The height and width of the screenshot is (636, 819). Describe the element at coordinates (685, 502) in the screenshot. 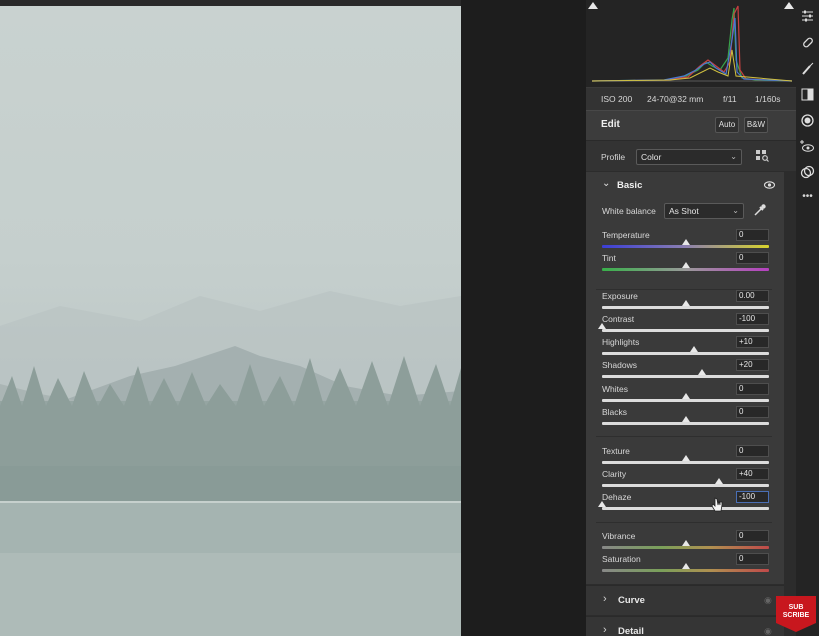

I see `dehaze-slider-row: Dehaze -100` at that location.